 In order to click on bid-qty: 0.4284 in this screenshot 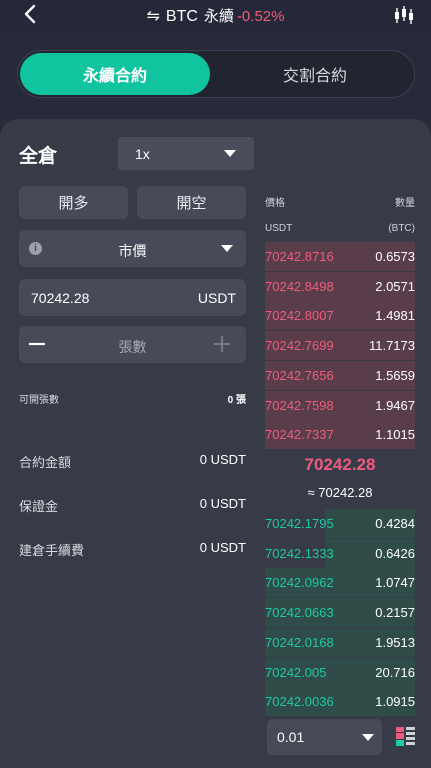, I will do `click(395, 523)`.